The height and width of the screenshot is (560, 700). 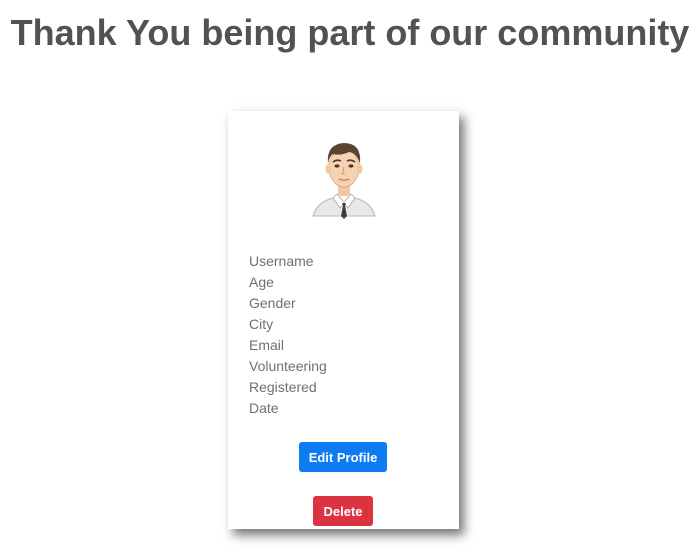 What do you see at coordinates (281, 261) in the screenshot?
I see `field-username: Username` at bounding box center [281, 261].